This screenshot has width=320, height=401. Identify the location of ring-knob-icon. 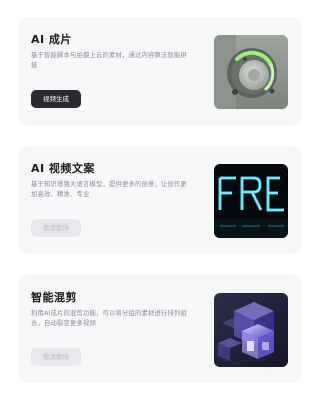
(251, 72).